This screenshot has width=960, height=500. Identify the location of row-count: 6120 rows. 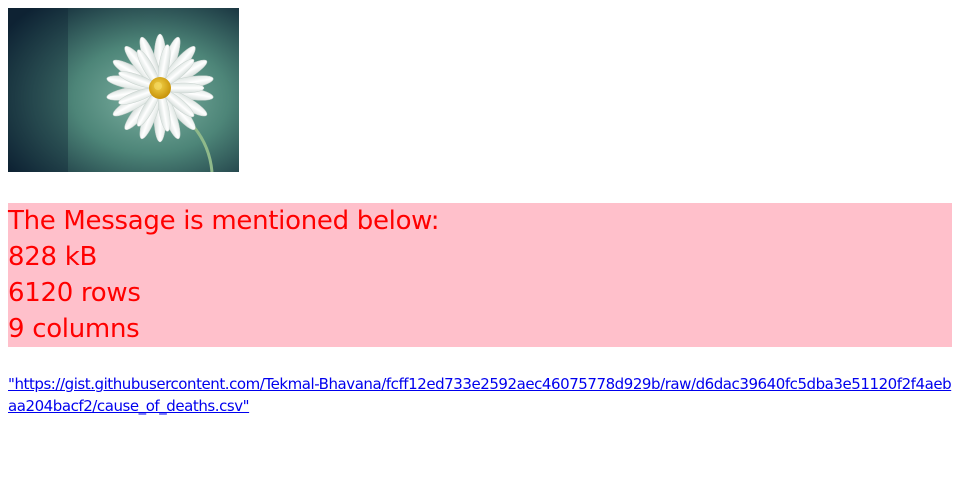
(74, 293).